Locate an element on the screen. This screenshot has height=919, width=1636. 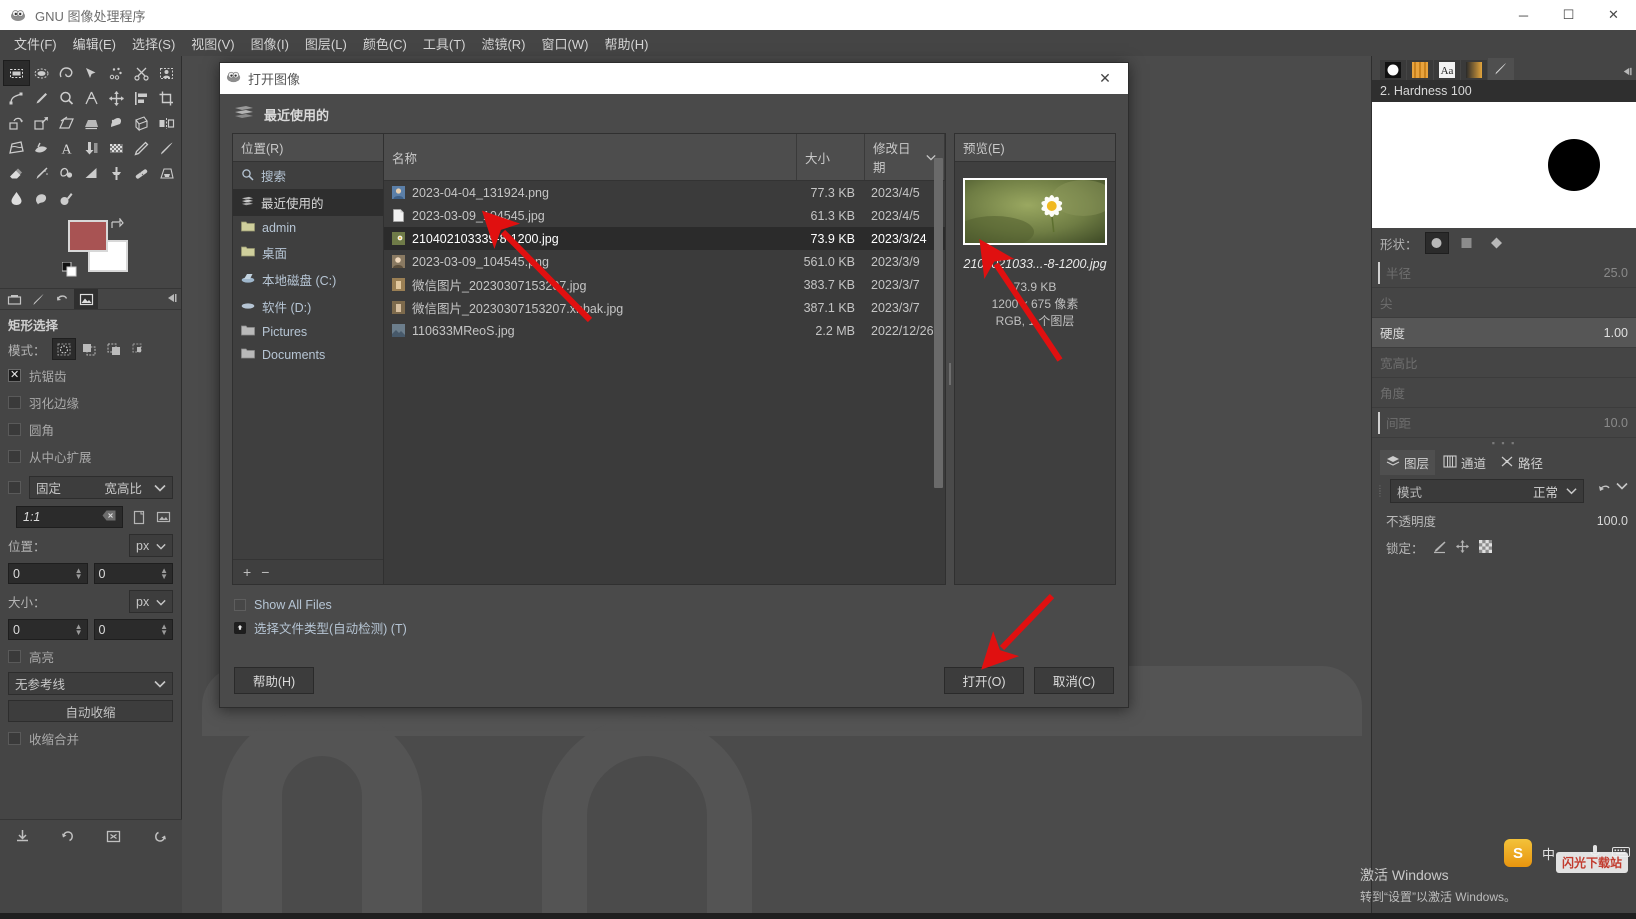
place-admin: admin is located at coordinates (308, 227).